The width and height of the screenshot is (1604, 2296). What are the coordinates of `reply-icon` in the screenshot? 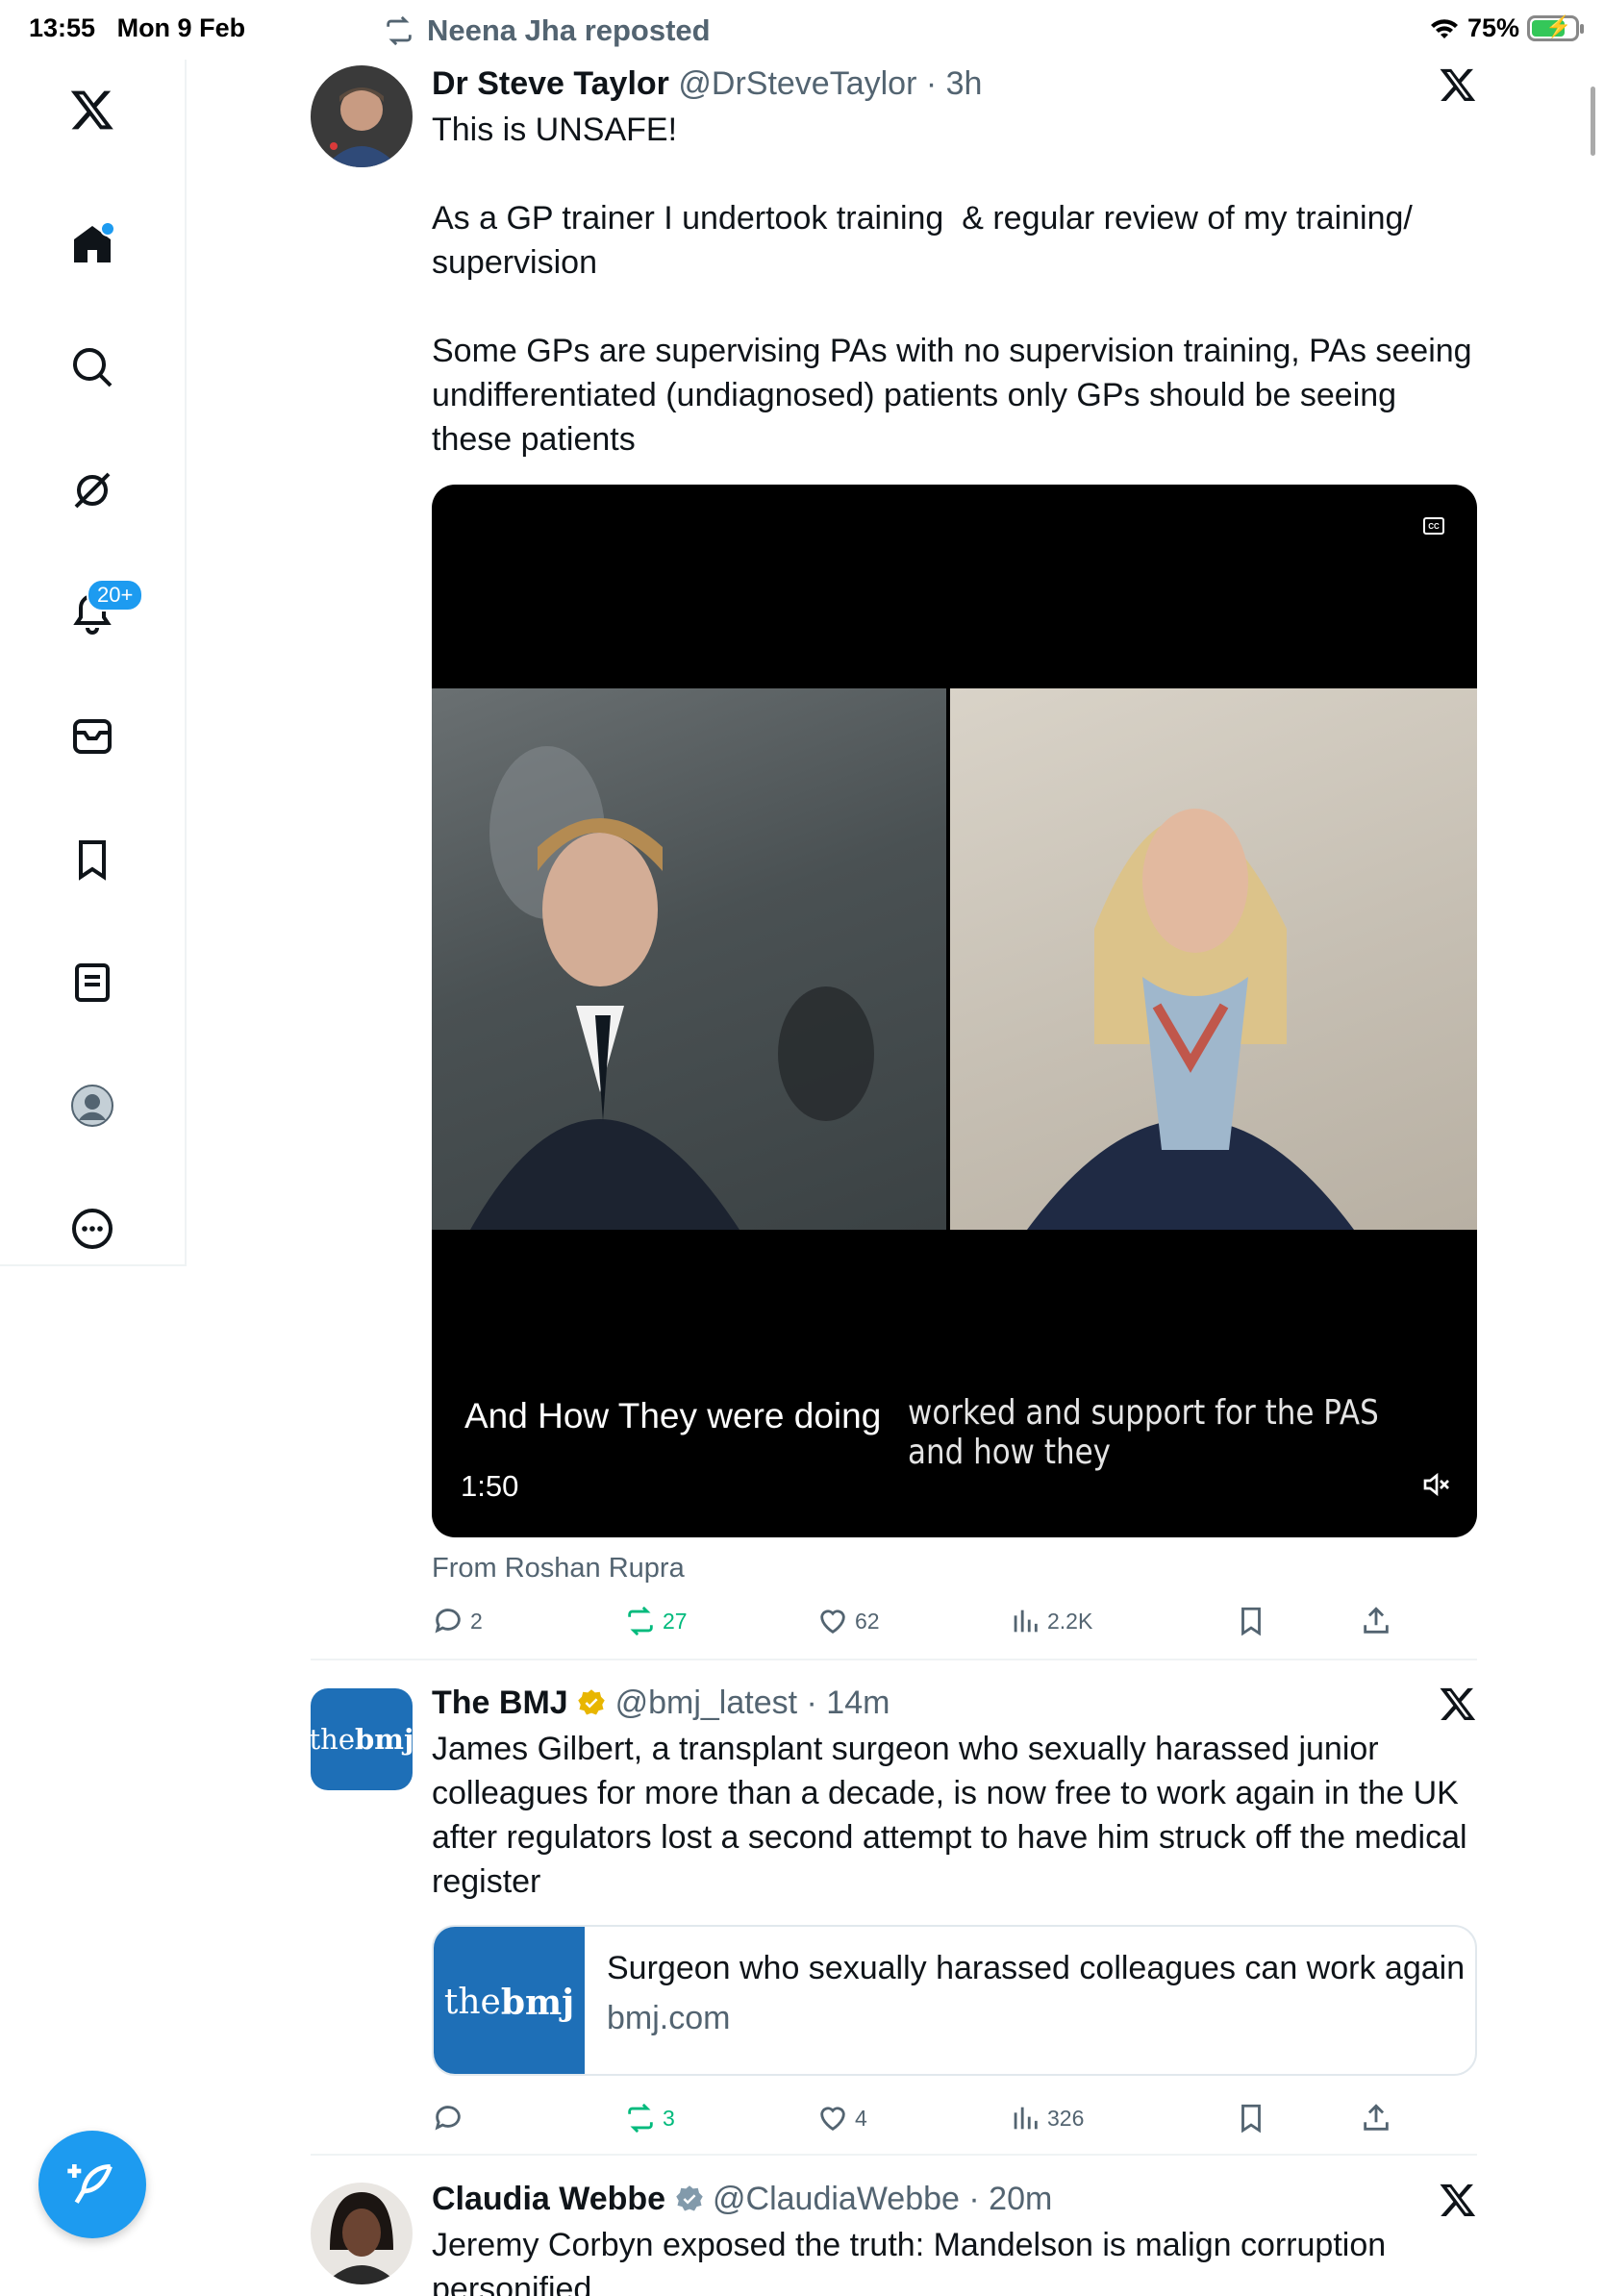 It's located at (448, 1621).